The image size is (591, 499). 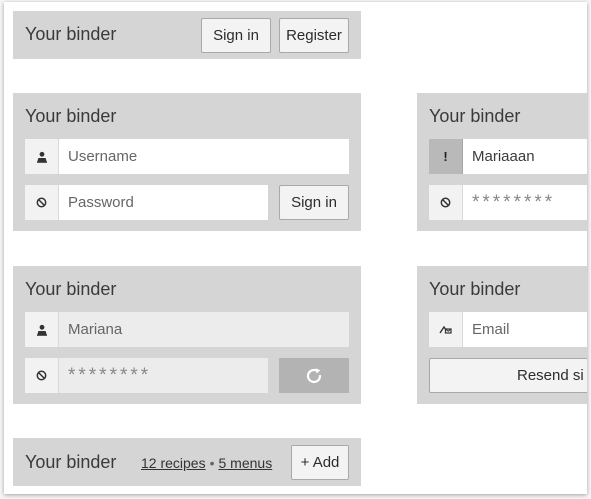 I want to click on email-field: Email, so click(x=508, y=329).